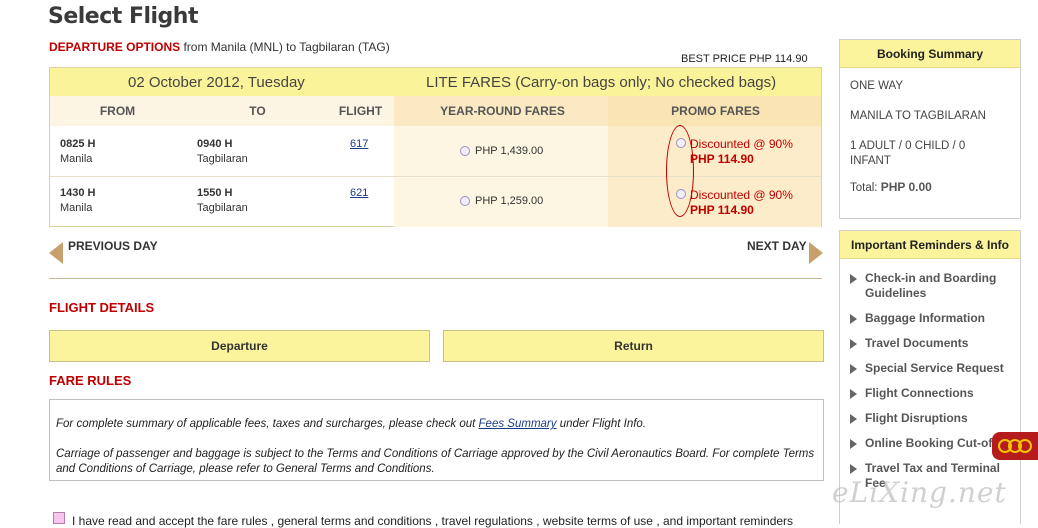 This screenshot has width=1038, height=528. What do you see at coordinates (633, 346) in the screenshot?
I see `return-button: Return` at bounding box center [633, 346].